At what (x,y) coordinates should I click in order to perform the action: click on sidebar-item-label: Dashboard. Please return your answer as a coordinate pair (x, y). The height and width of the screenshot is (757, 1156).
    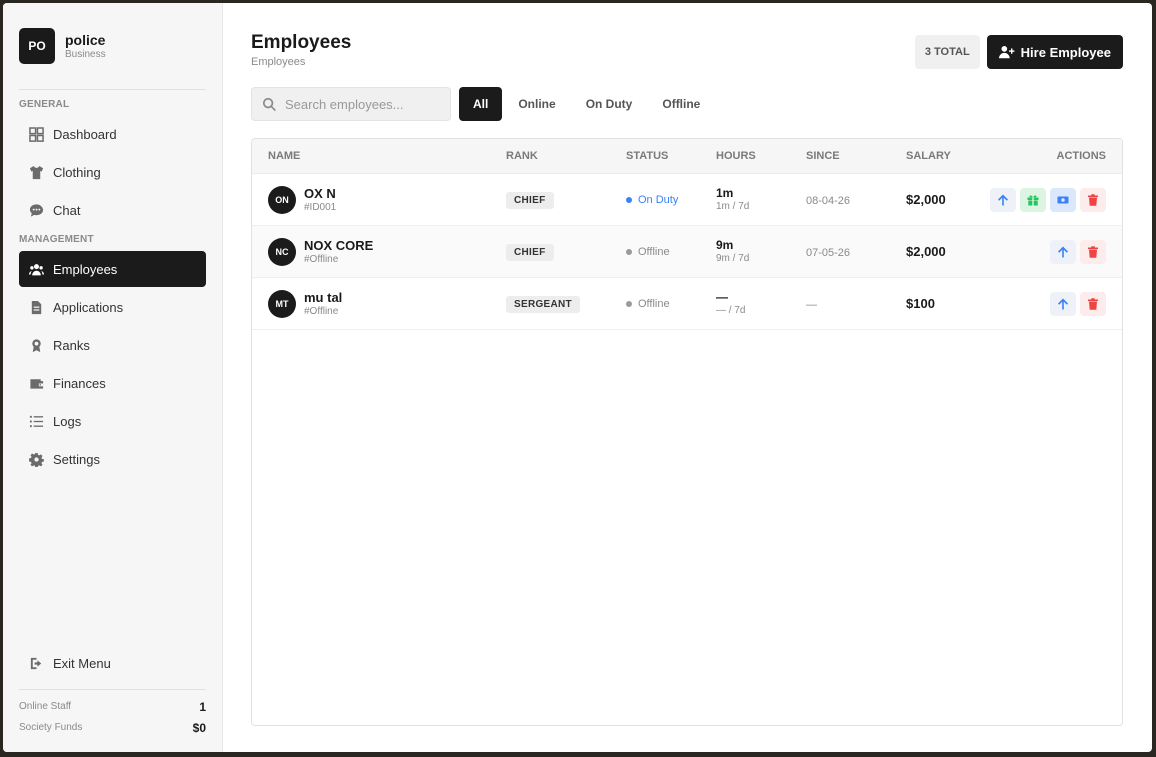
    Looking at the image, I should click on (85, 134).